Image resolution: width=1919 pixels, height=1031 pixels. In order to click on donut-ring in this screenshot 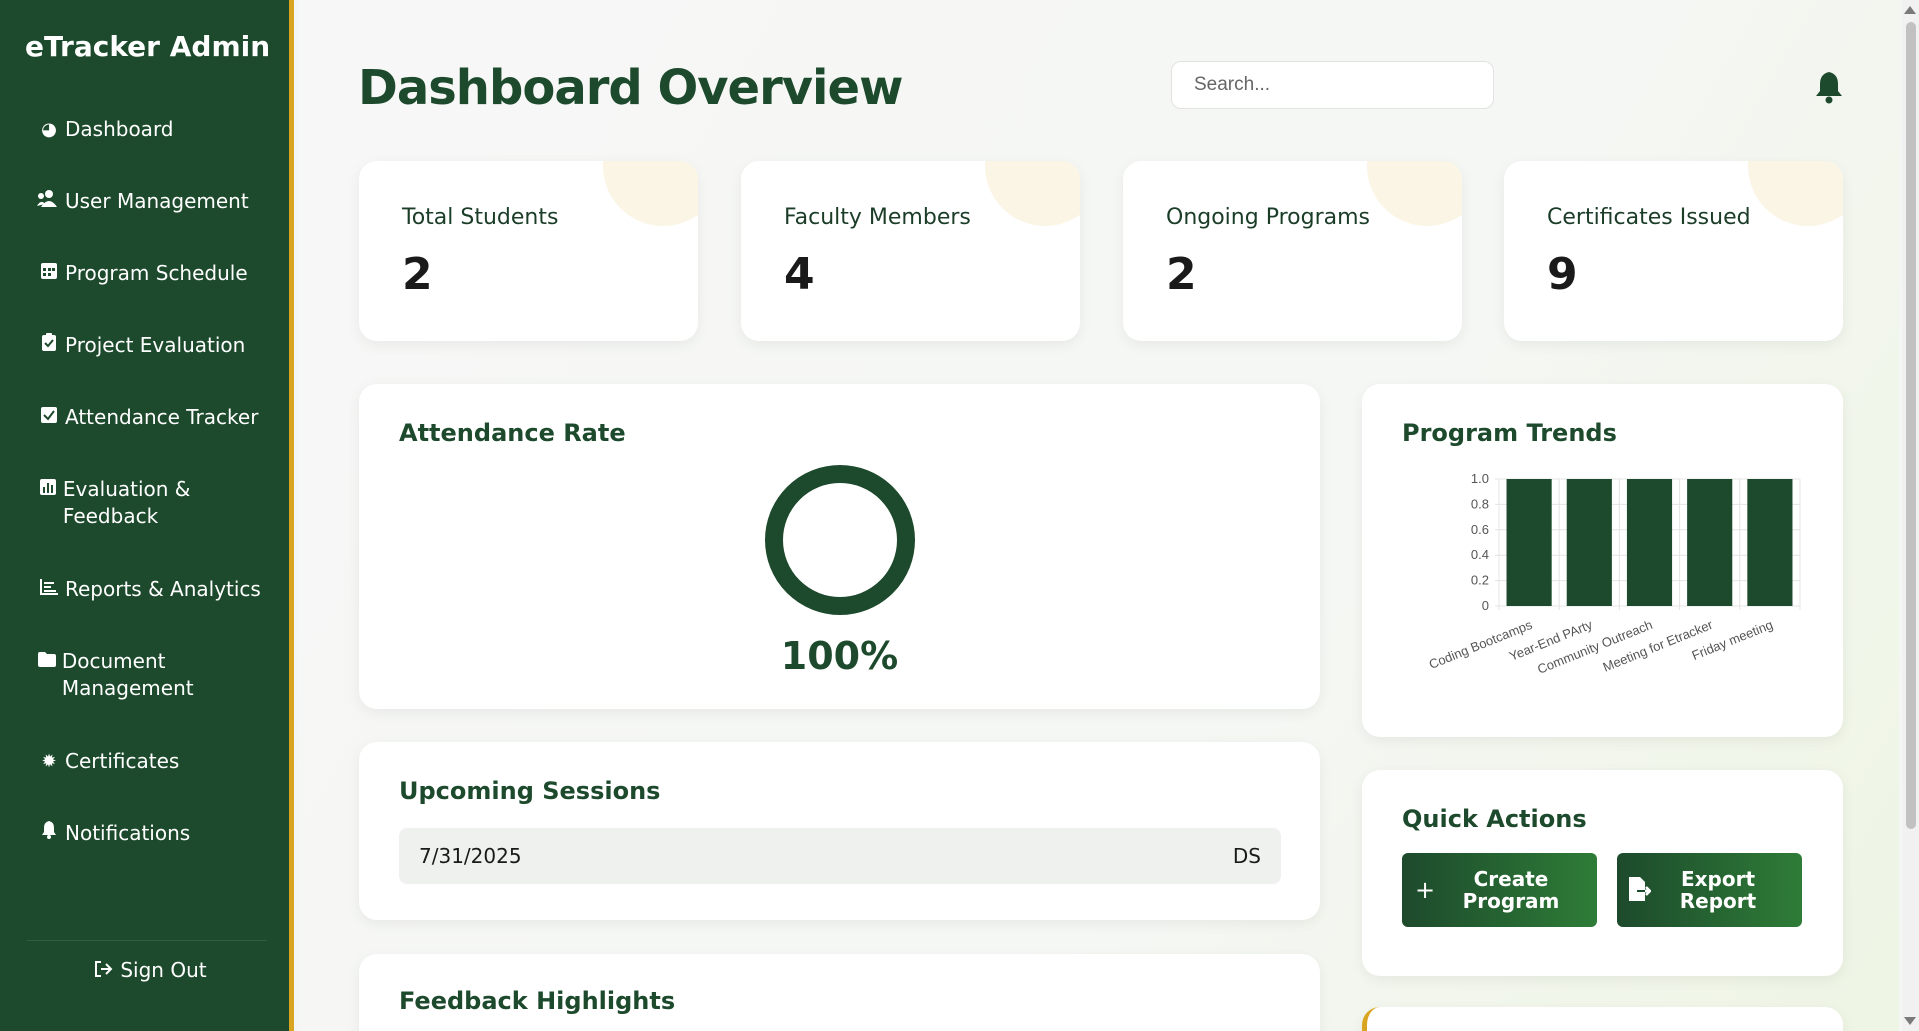, I will do `click(840, 540)`.